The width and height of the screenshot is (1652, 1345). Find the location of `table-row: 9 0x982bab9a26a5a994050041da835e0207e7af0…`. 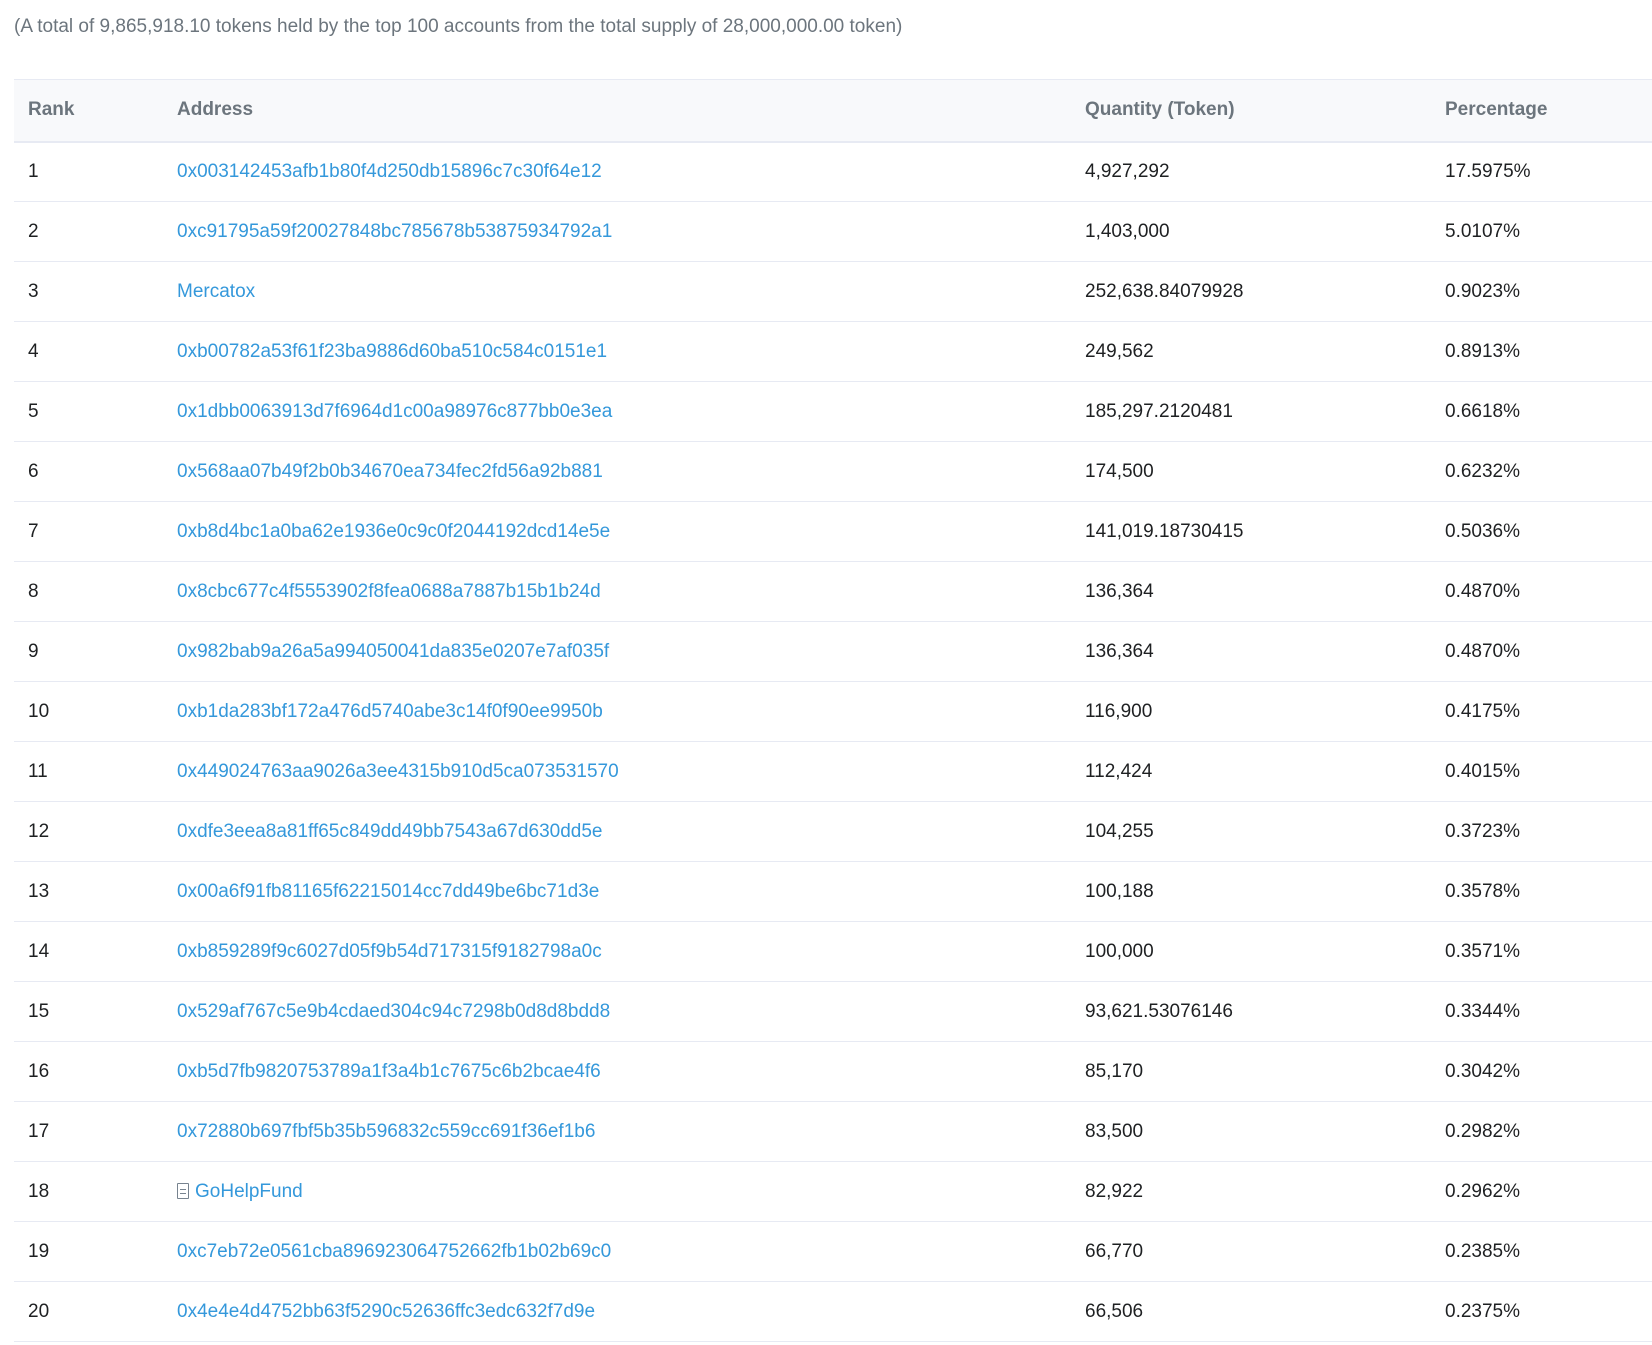

table-row: 9 0x982bab9a26a5a994050041da835e0207e7af0… is located at coordinates (833, 652).